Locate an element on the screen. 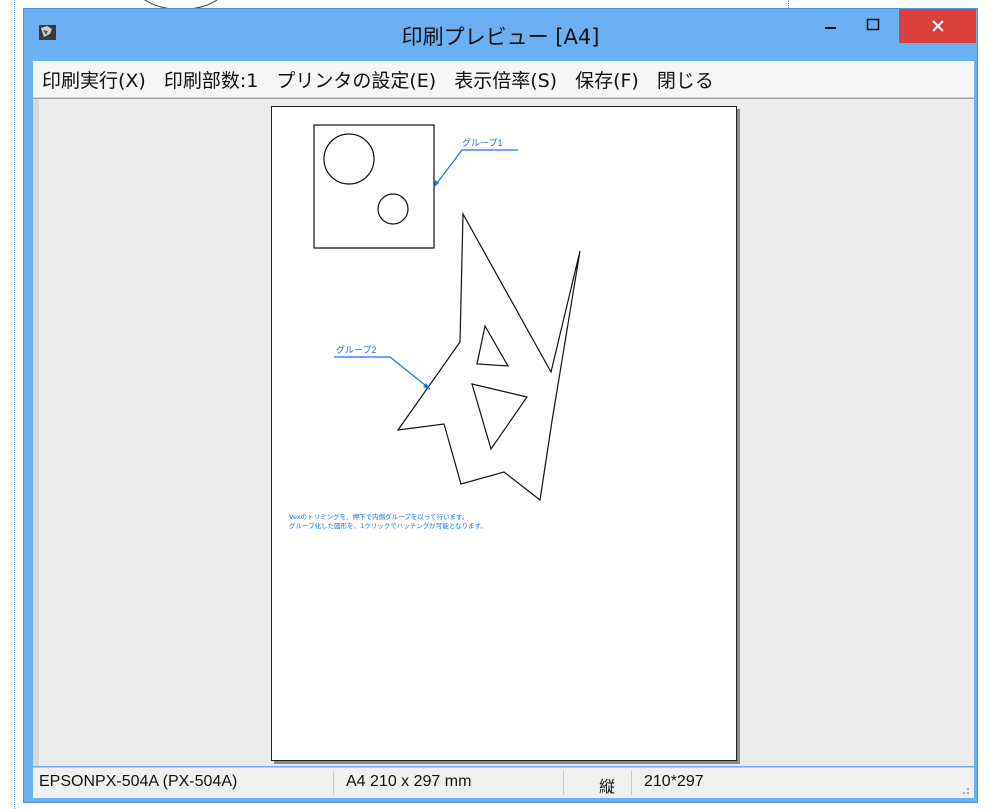  title-bar: 印刷プレビュー [A4] is located at coordinates (500, 34).